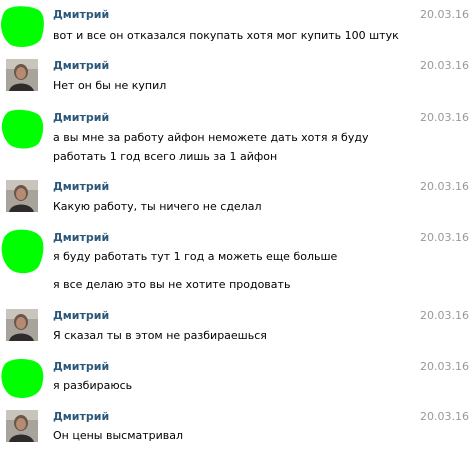 Image resolution: width=475 pixels, height=449 pixels. I want to click on message-text: Какую работу, ты ничего не сделал, so click(253, 206).